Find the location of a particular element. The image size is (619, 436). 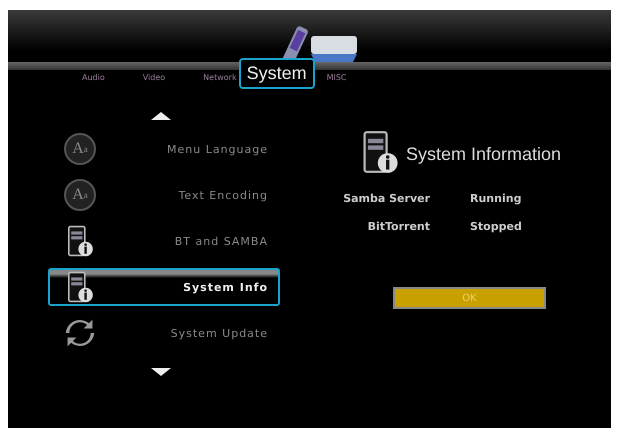

menu-item: System Update is located at coordinates (219, 333).